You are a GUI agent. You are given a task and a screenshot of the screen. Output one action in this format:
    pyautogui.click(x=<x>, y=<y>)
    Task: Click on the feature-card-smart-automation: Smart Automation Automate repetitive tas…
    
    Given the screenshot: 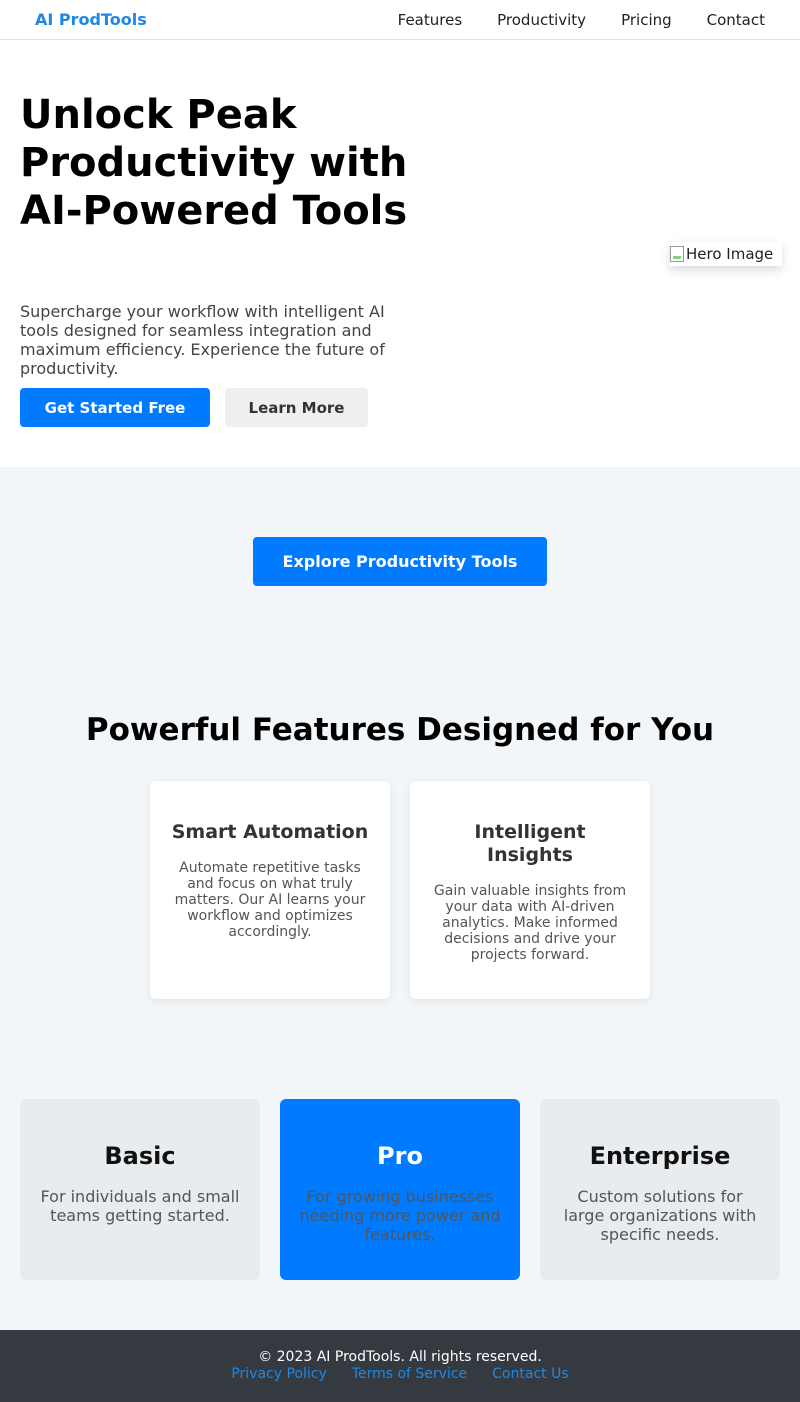 What is the action you would take?
    pyautogui.click(x=270, y=890)
    